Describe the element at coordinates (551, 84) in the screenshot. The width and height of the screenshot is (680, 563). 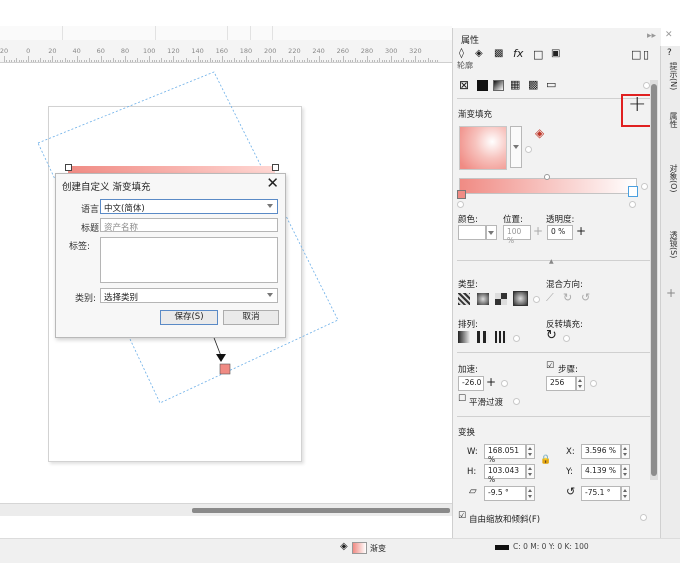
I see `postscript-fill-icon: ▭` at that location.